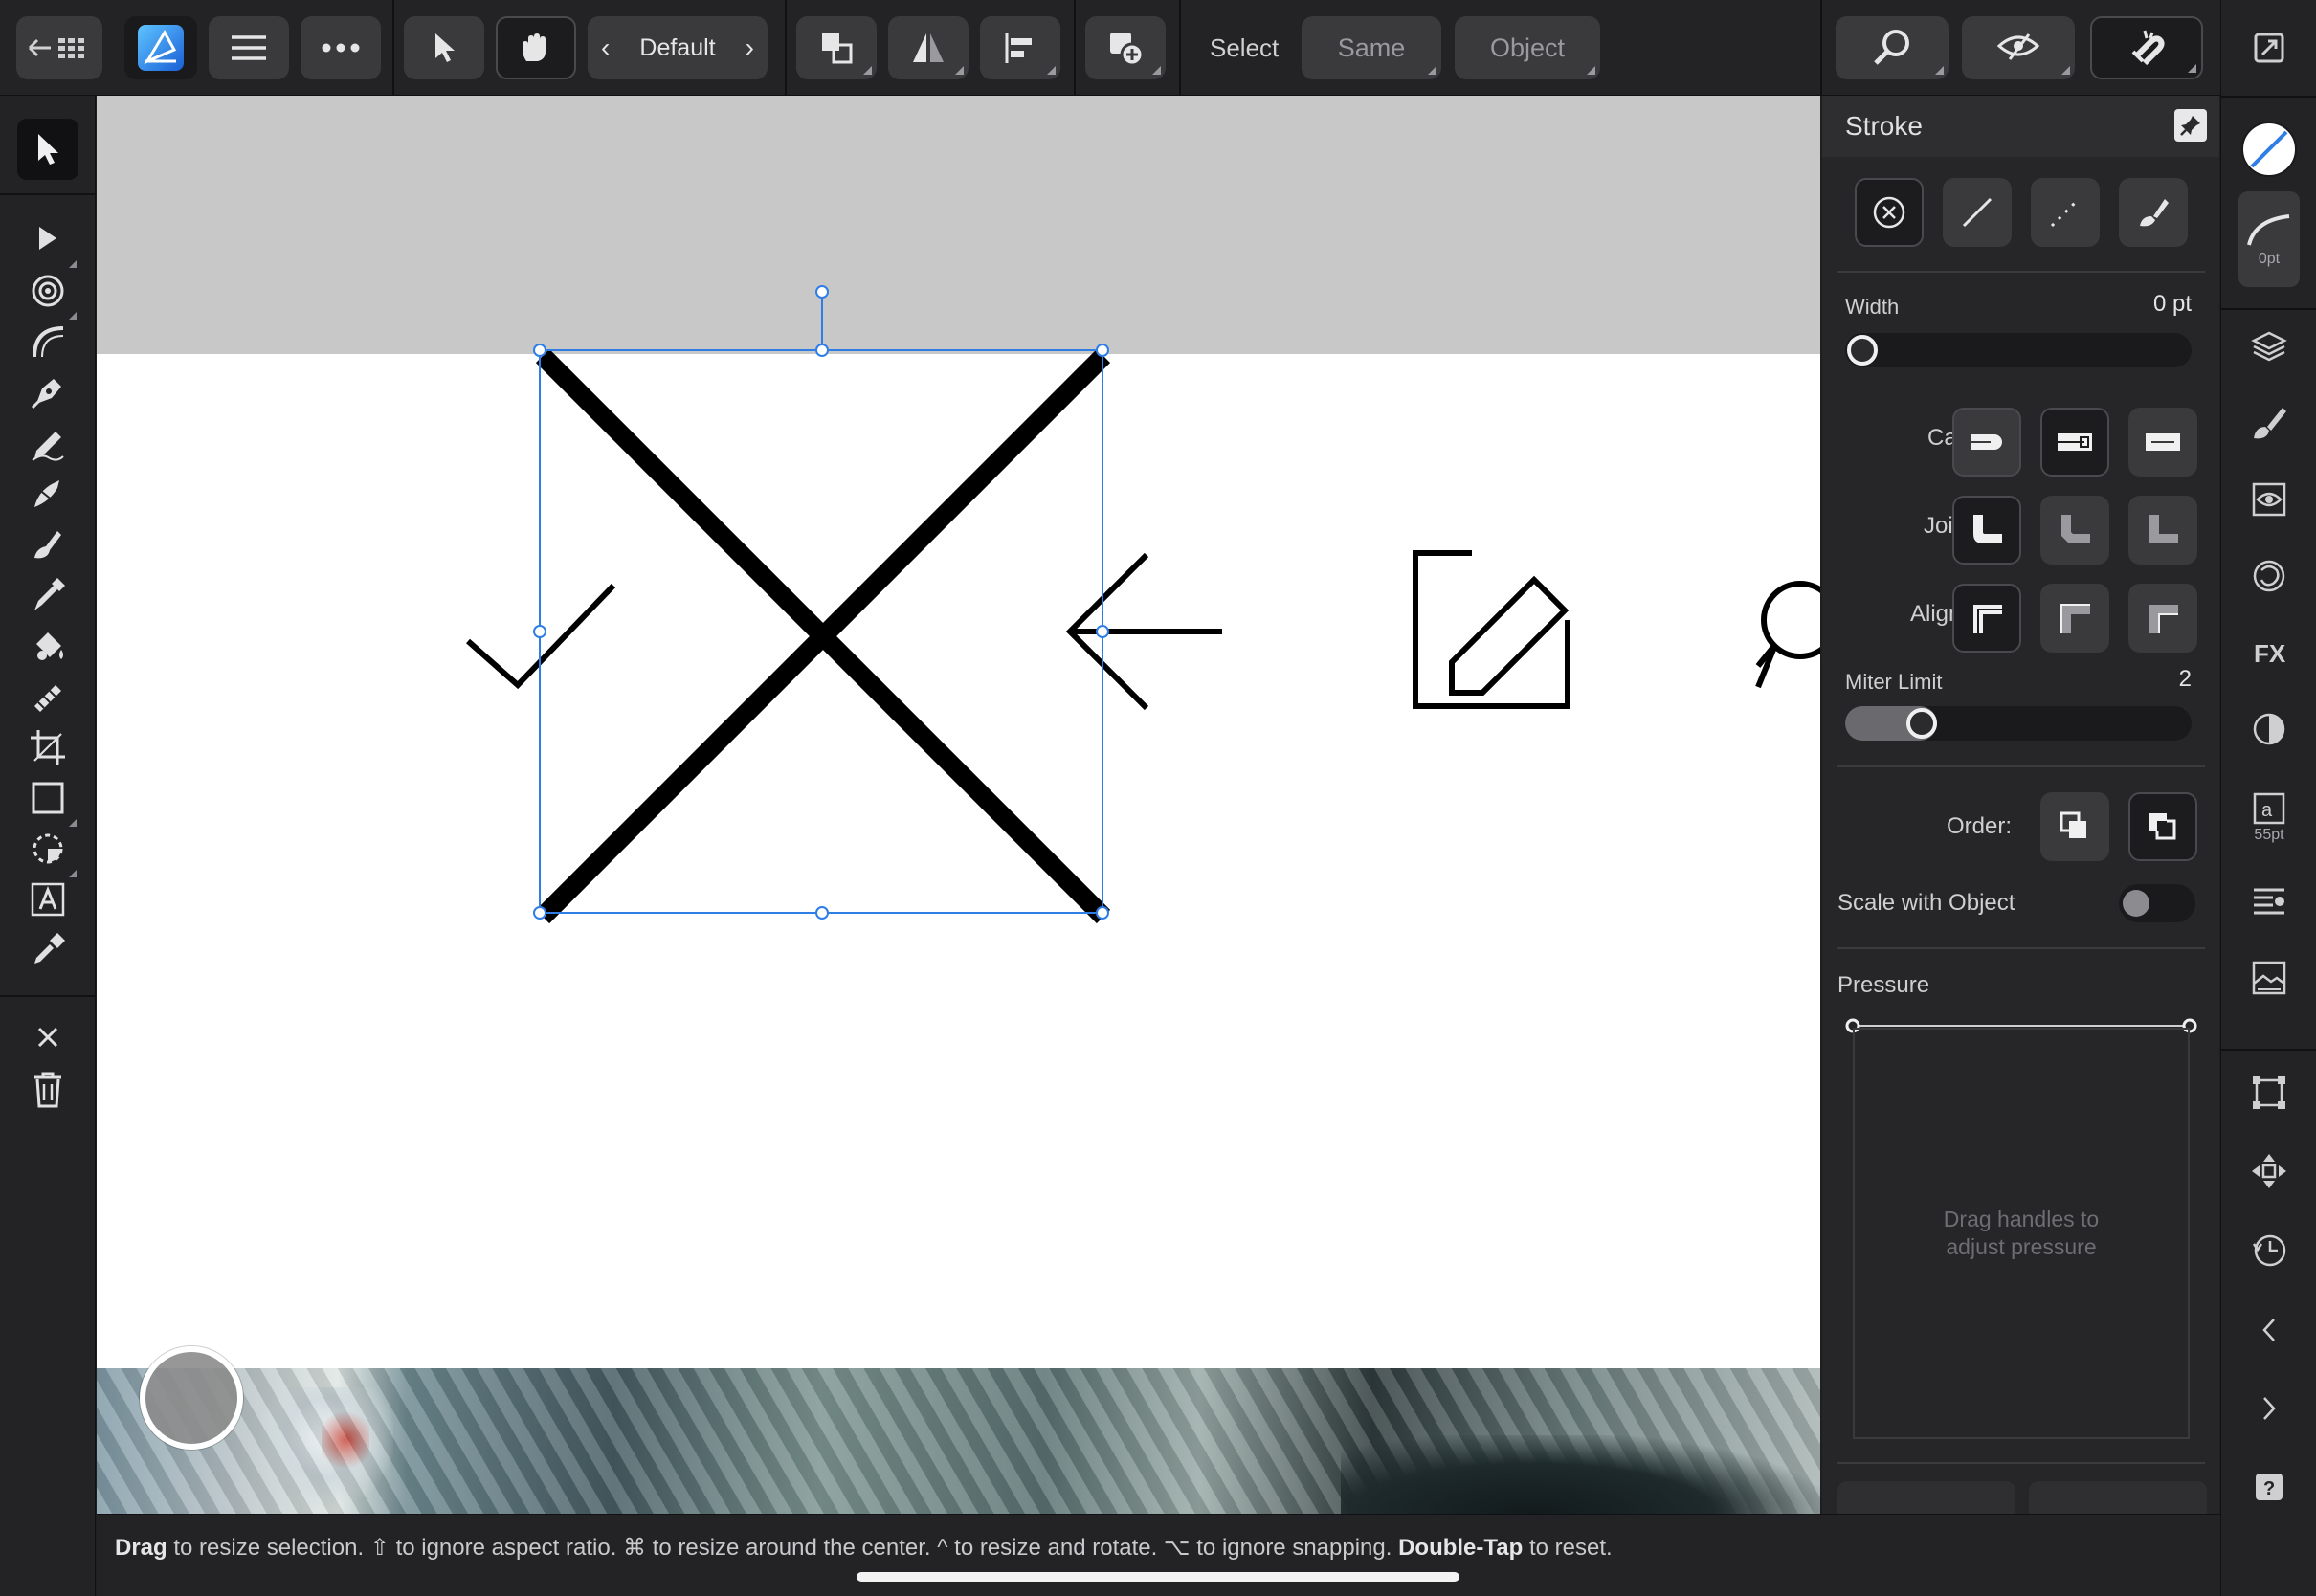 This screenshot has width=2316, height=1596. I want to click on pressure-graph: Drag handles to adjust pressure, so click(2021, 1234).